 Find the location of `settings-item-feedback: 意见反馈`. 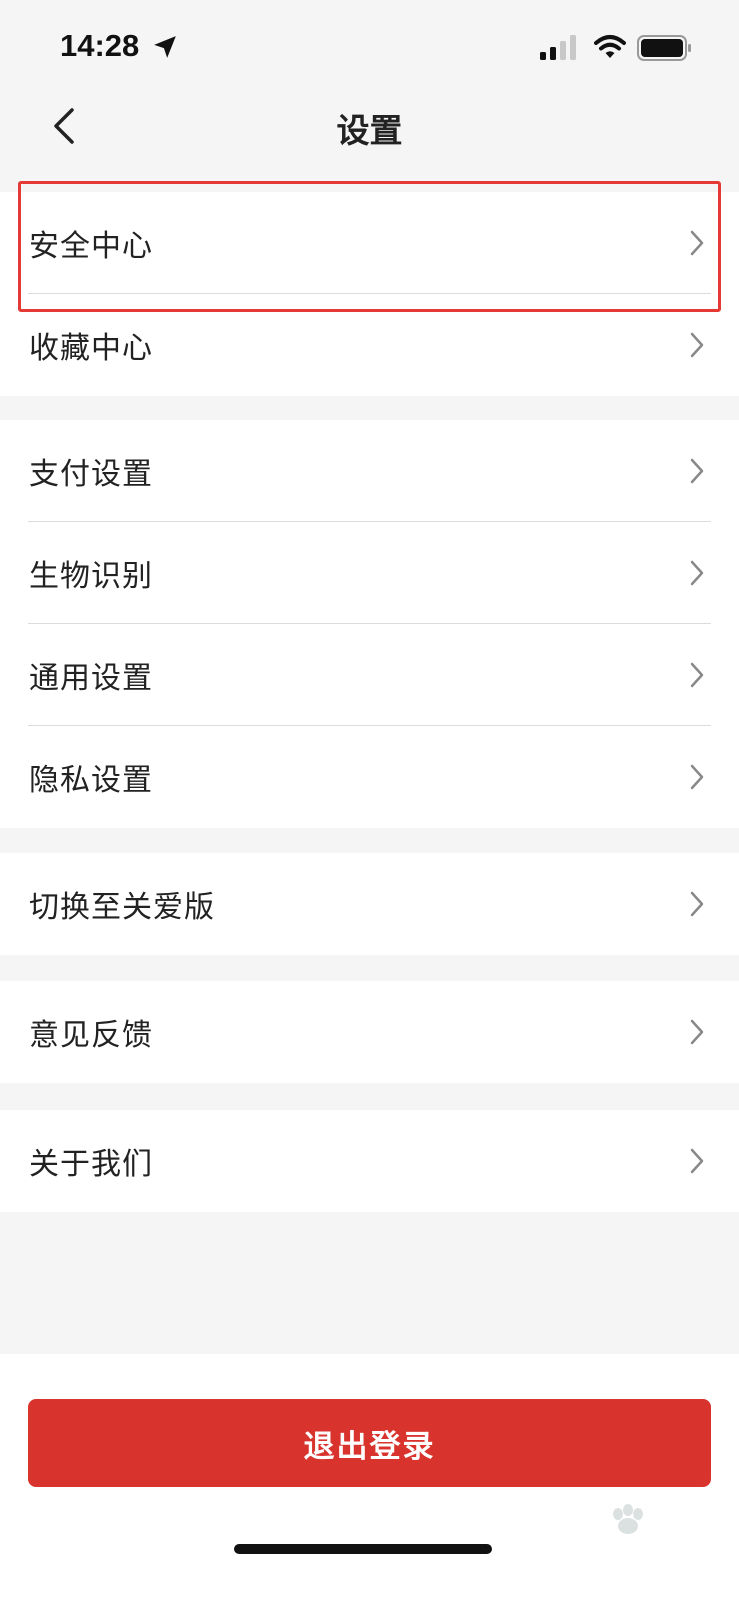

settings-item-feedback: 意见反馈 is located at coordinates (369, 1032).